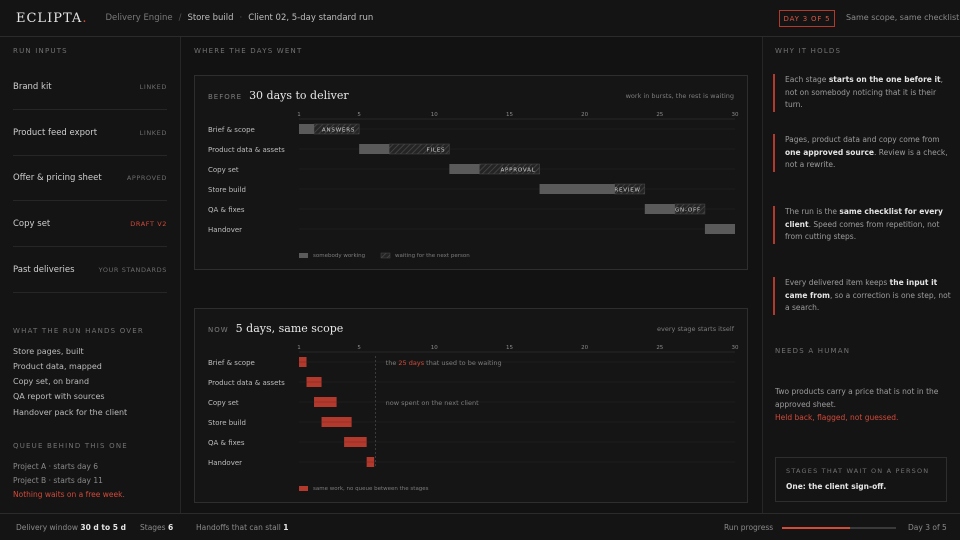 The height and width of the screenshot is (540, 960). I want to click on needs-human-flag: Held back, flagged, not guessed., so click(837, 417).